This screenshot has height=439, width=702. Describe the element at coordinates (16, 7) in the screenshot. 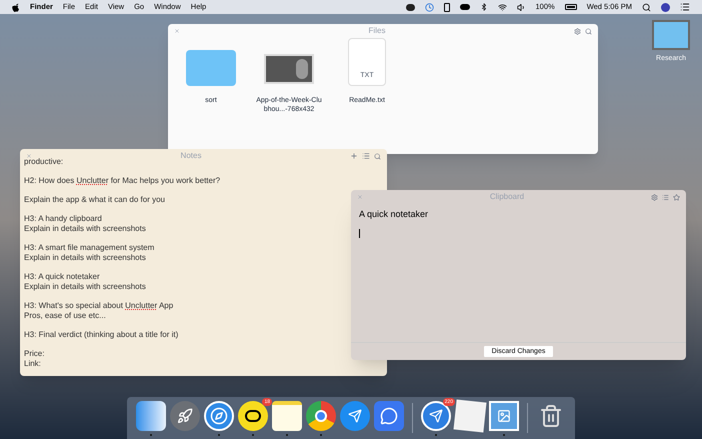

I see `apple-logo-icon` at that location.